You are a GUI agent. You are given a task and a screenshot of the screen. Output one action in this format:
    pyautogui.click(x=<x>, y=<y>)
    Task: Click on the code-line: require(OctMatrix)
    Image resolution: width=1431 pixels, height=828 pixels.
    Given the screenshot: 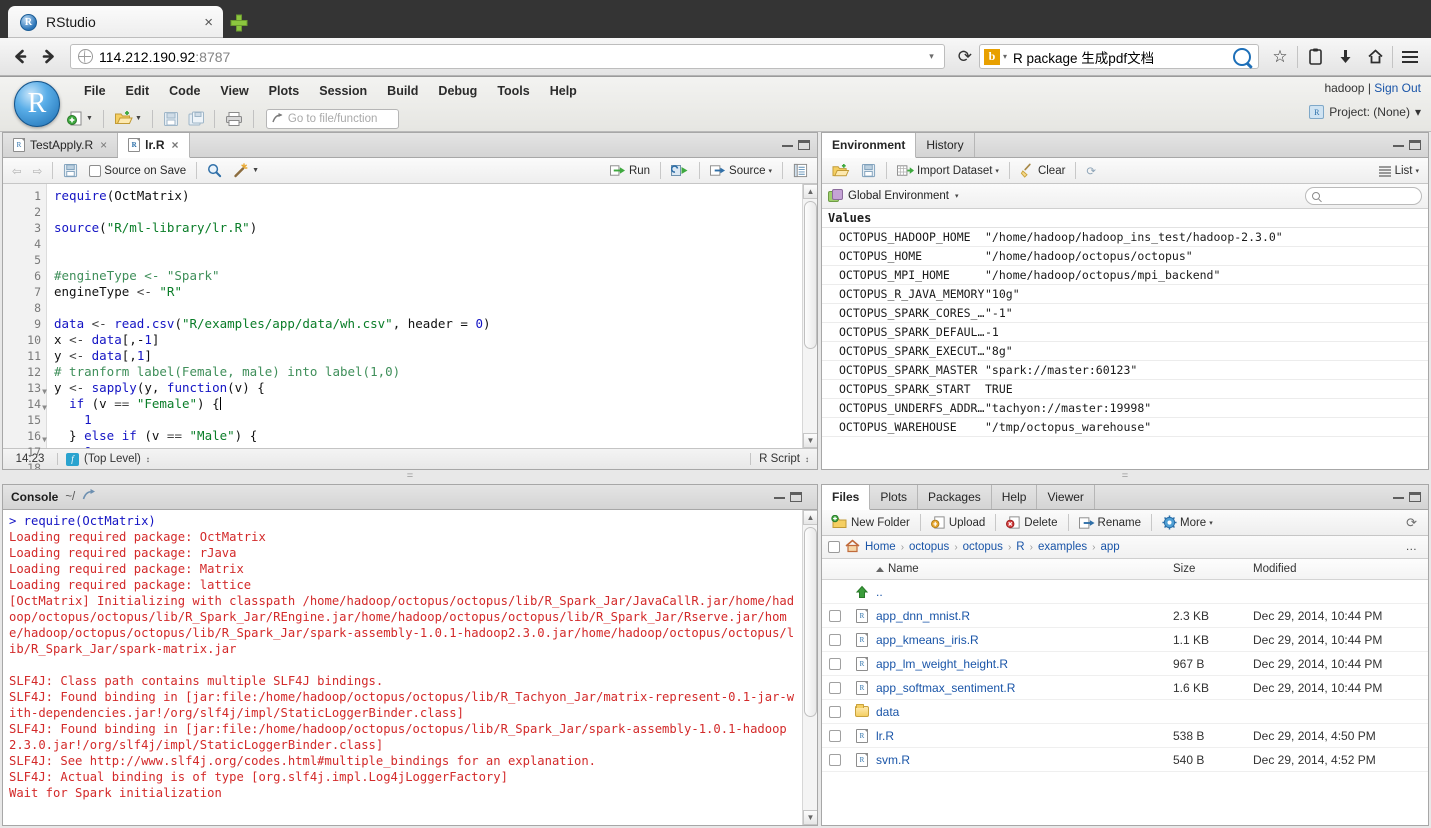 What is the action you would take?
    pyautogui.click(x=428, y=196)
    